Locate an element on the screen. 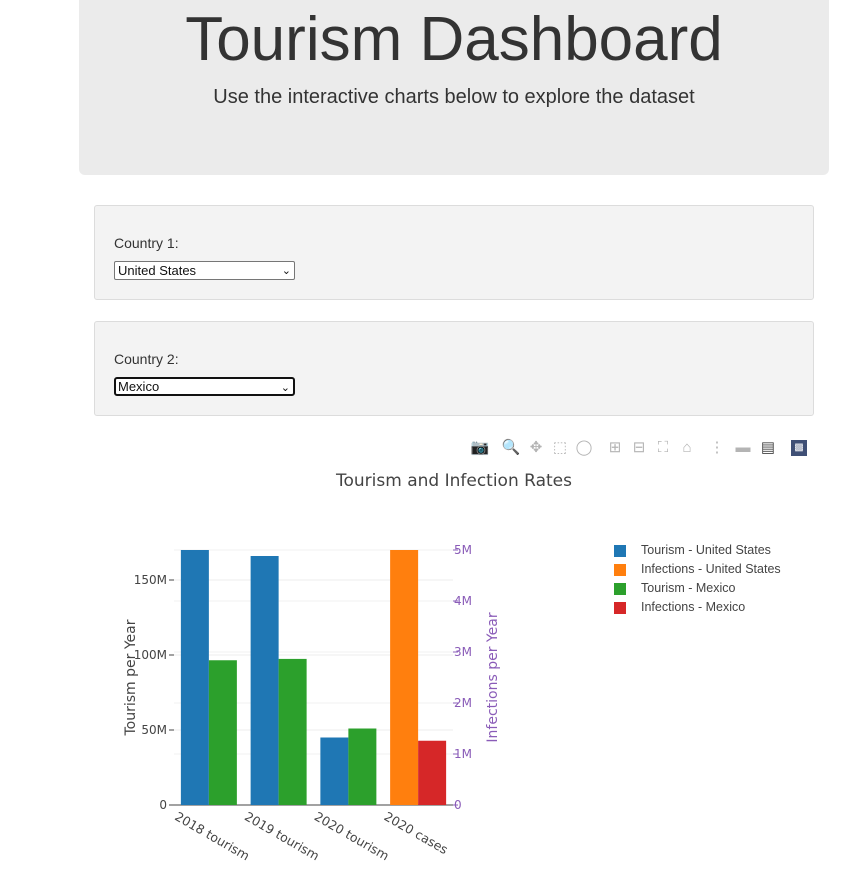 The width and height of the screenshot is (852, 869). country-1-value: United States is located at coordinates (157, 270).